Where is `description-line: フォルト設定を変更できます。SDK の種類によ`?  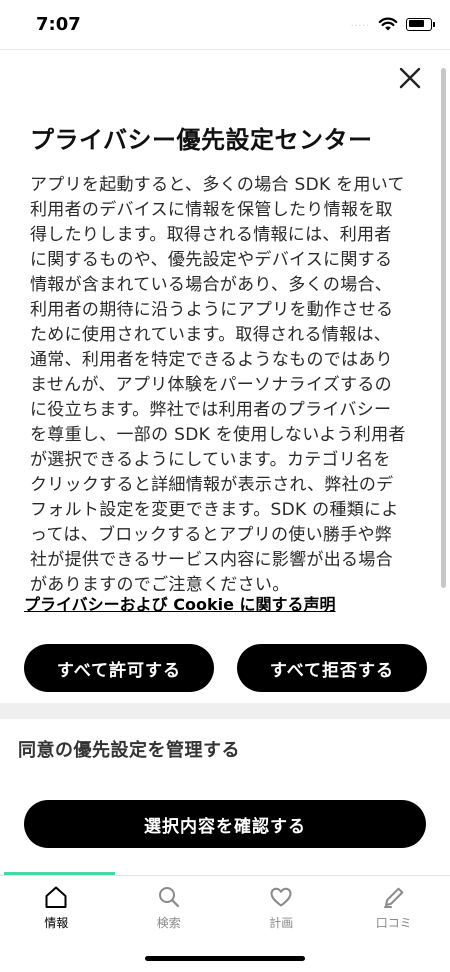
description-line: フォルト設定を変更できます。SDK の種類によ is located at coordinates (214, 510).